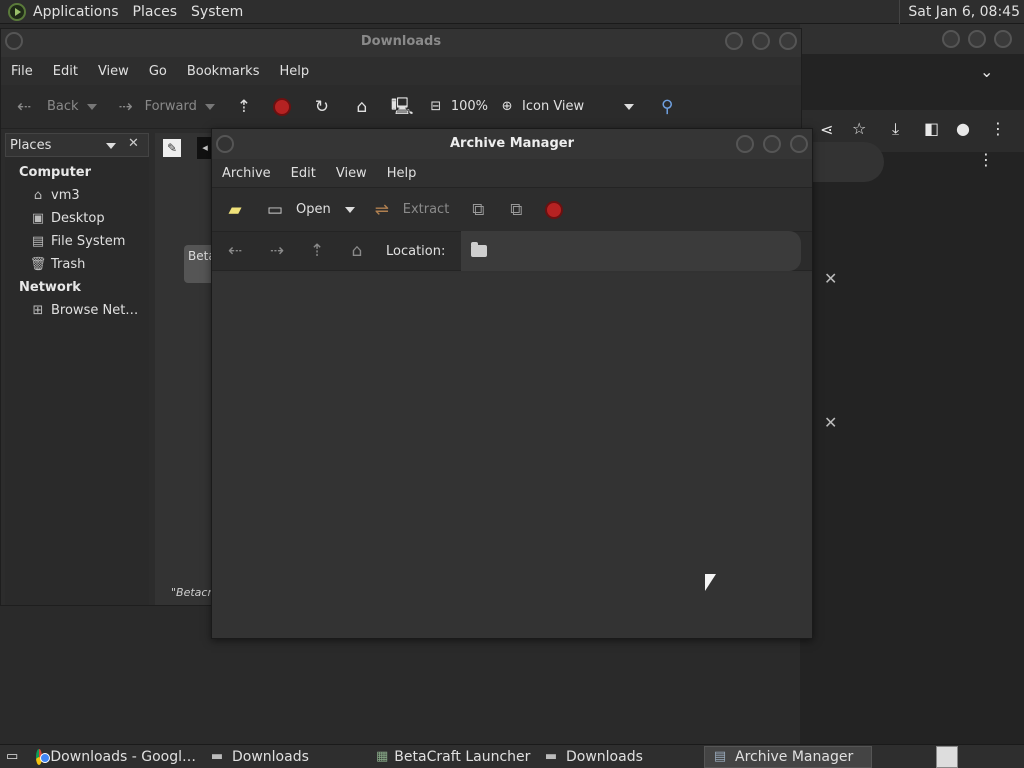 Image resolution: width=1024 pixels, height=768 pixels. Describe the element at coordinates (77, 145) in the screenshot. I see `sidebar-selector: Places ✕` at that location.